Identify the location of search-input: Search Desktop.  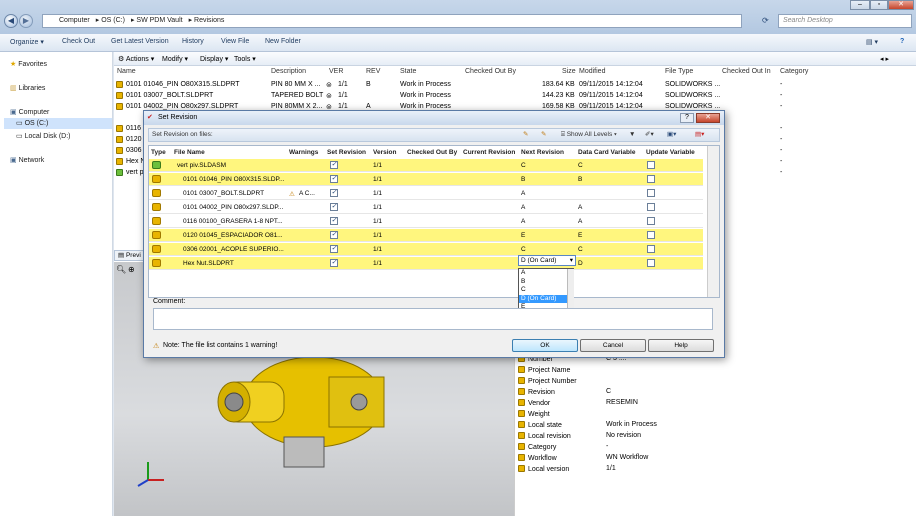
(845, 21).